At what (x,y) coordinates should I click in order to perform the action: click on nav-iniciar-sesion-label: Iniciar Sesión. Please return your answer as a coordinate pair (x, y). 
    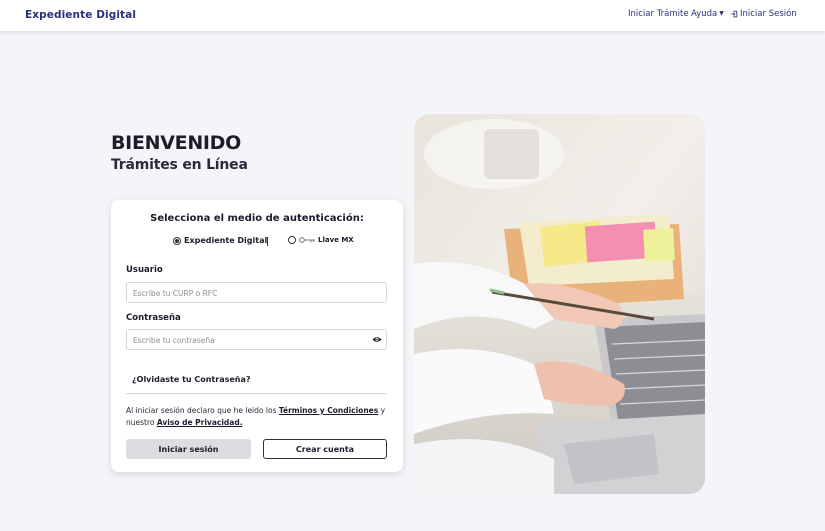
    Looking at the image, I should click on (768, 14).